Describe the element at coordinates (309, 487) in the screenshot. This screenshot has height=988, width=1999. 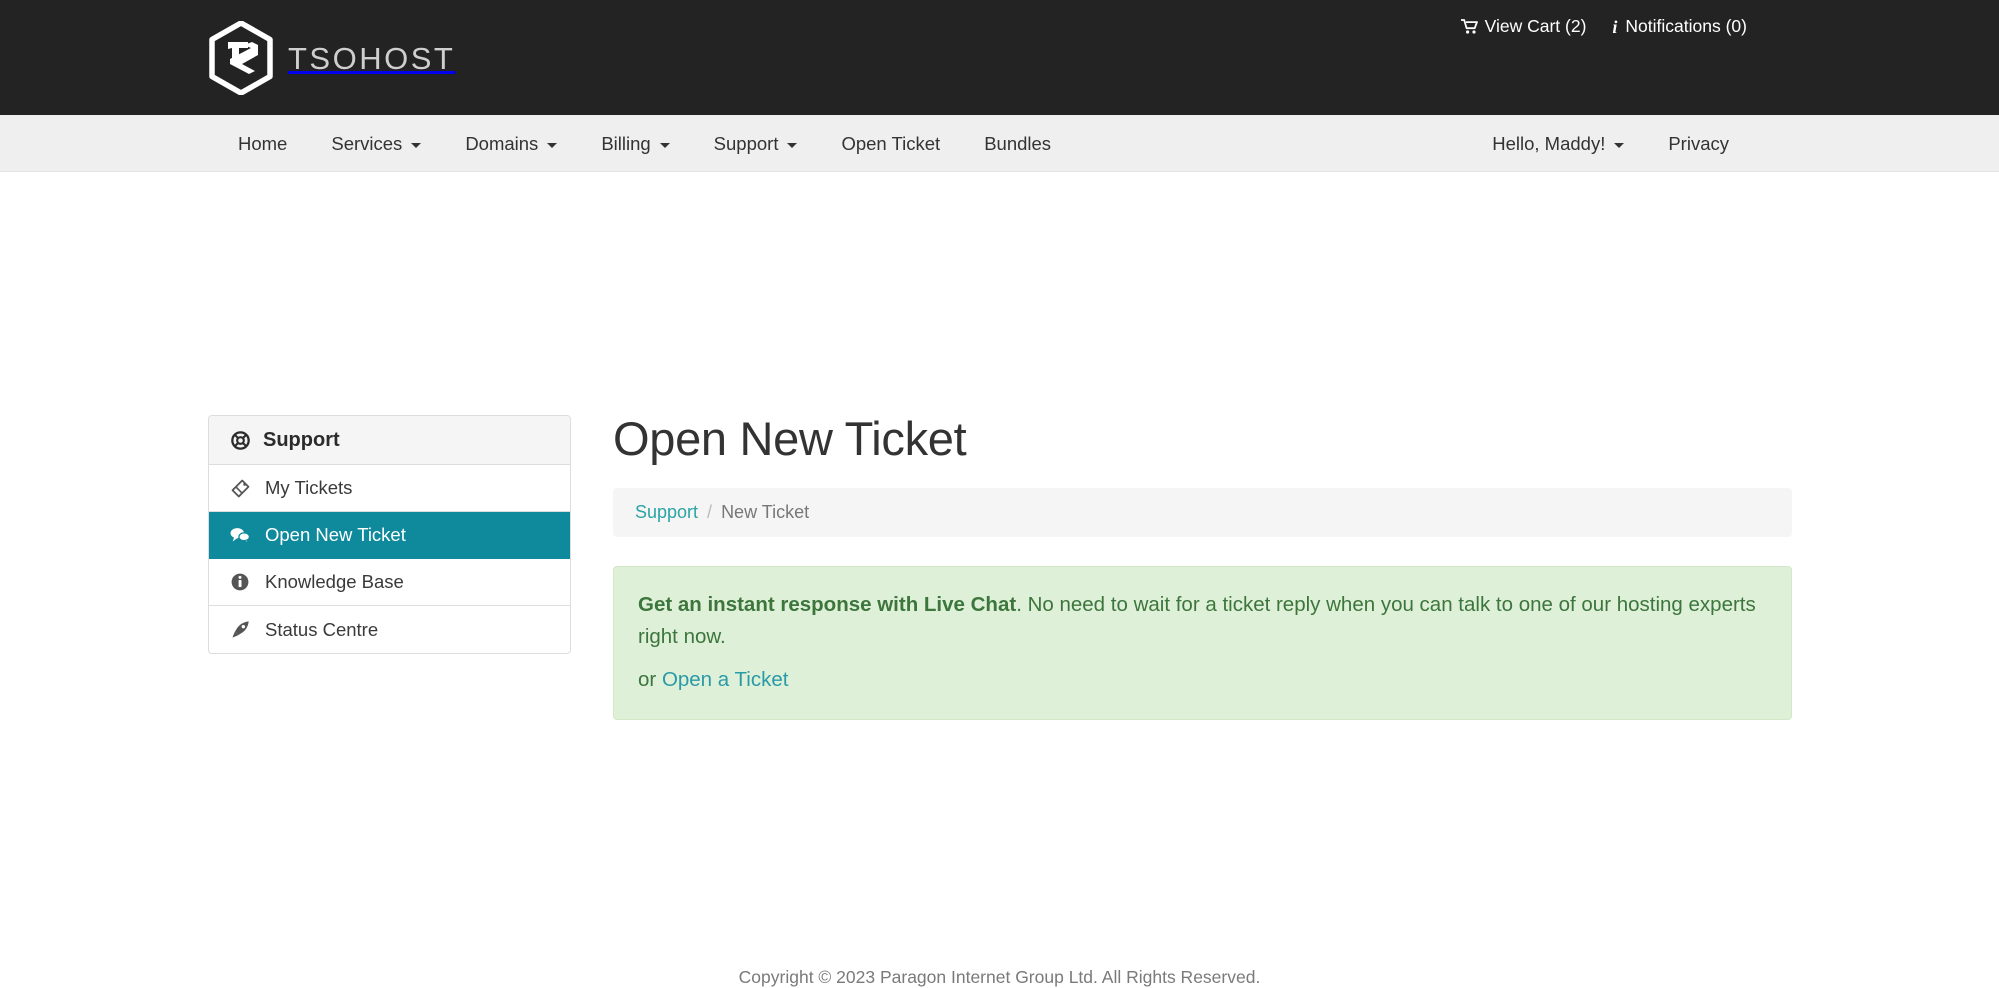
I see `sidebar-item-label: My Tickets` at that location.